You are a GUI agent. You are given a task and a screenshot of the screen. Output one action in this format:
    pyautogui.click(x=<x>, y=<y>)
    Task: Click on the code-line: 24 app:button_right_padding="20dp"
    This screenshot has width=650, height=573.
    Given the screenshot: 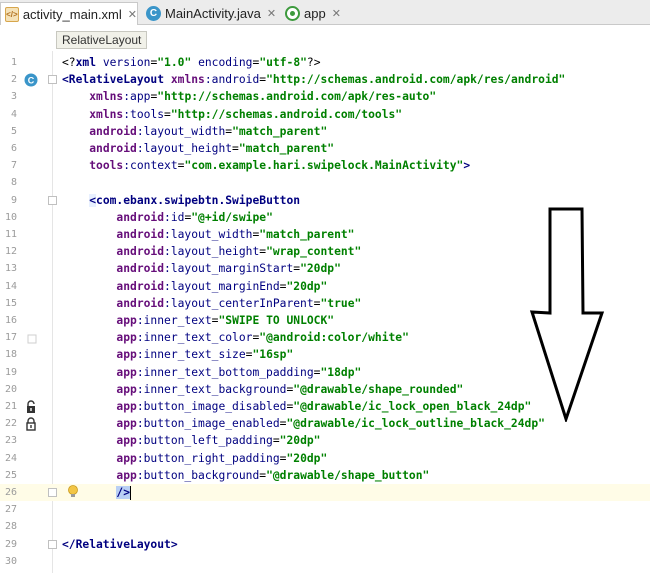 What is the action you would take?
    pyautogui.click(x=325, y=458)
    